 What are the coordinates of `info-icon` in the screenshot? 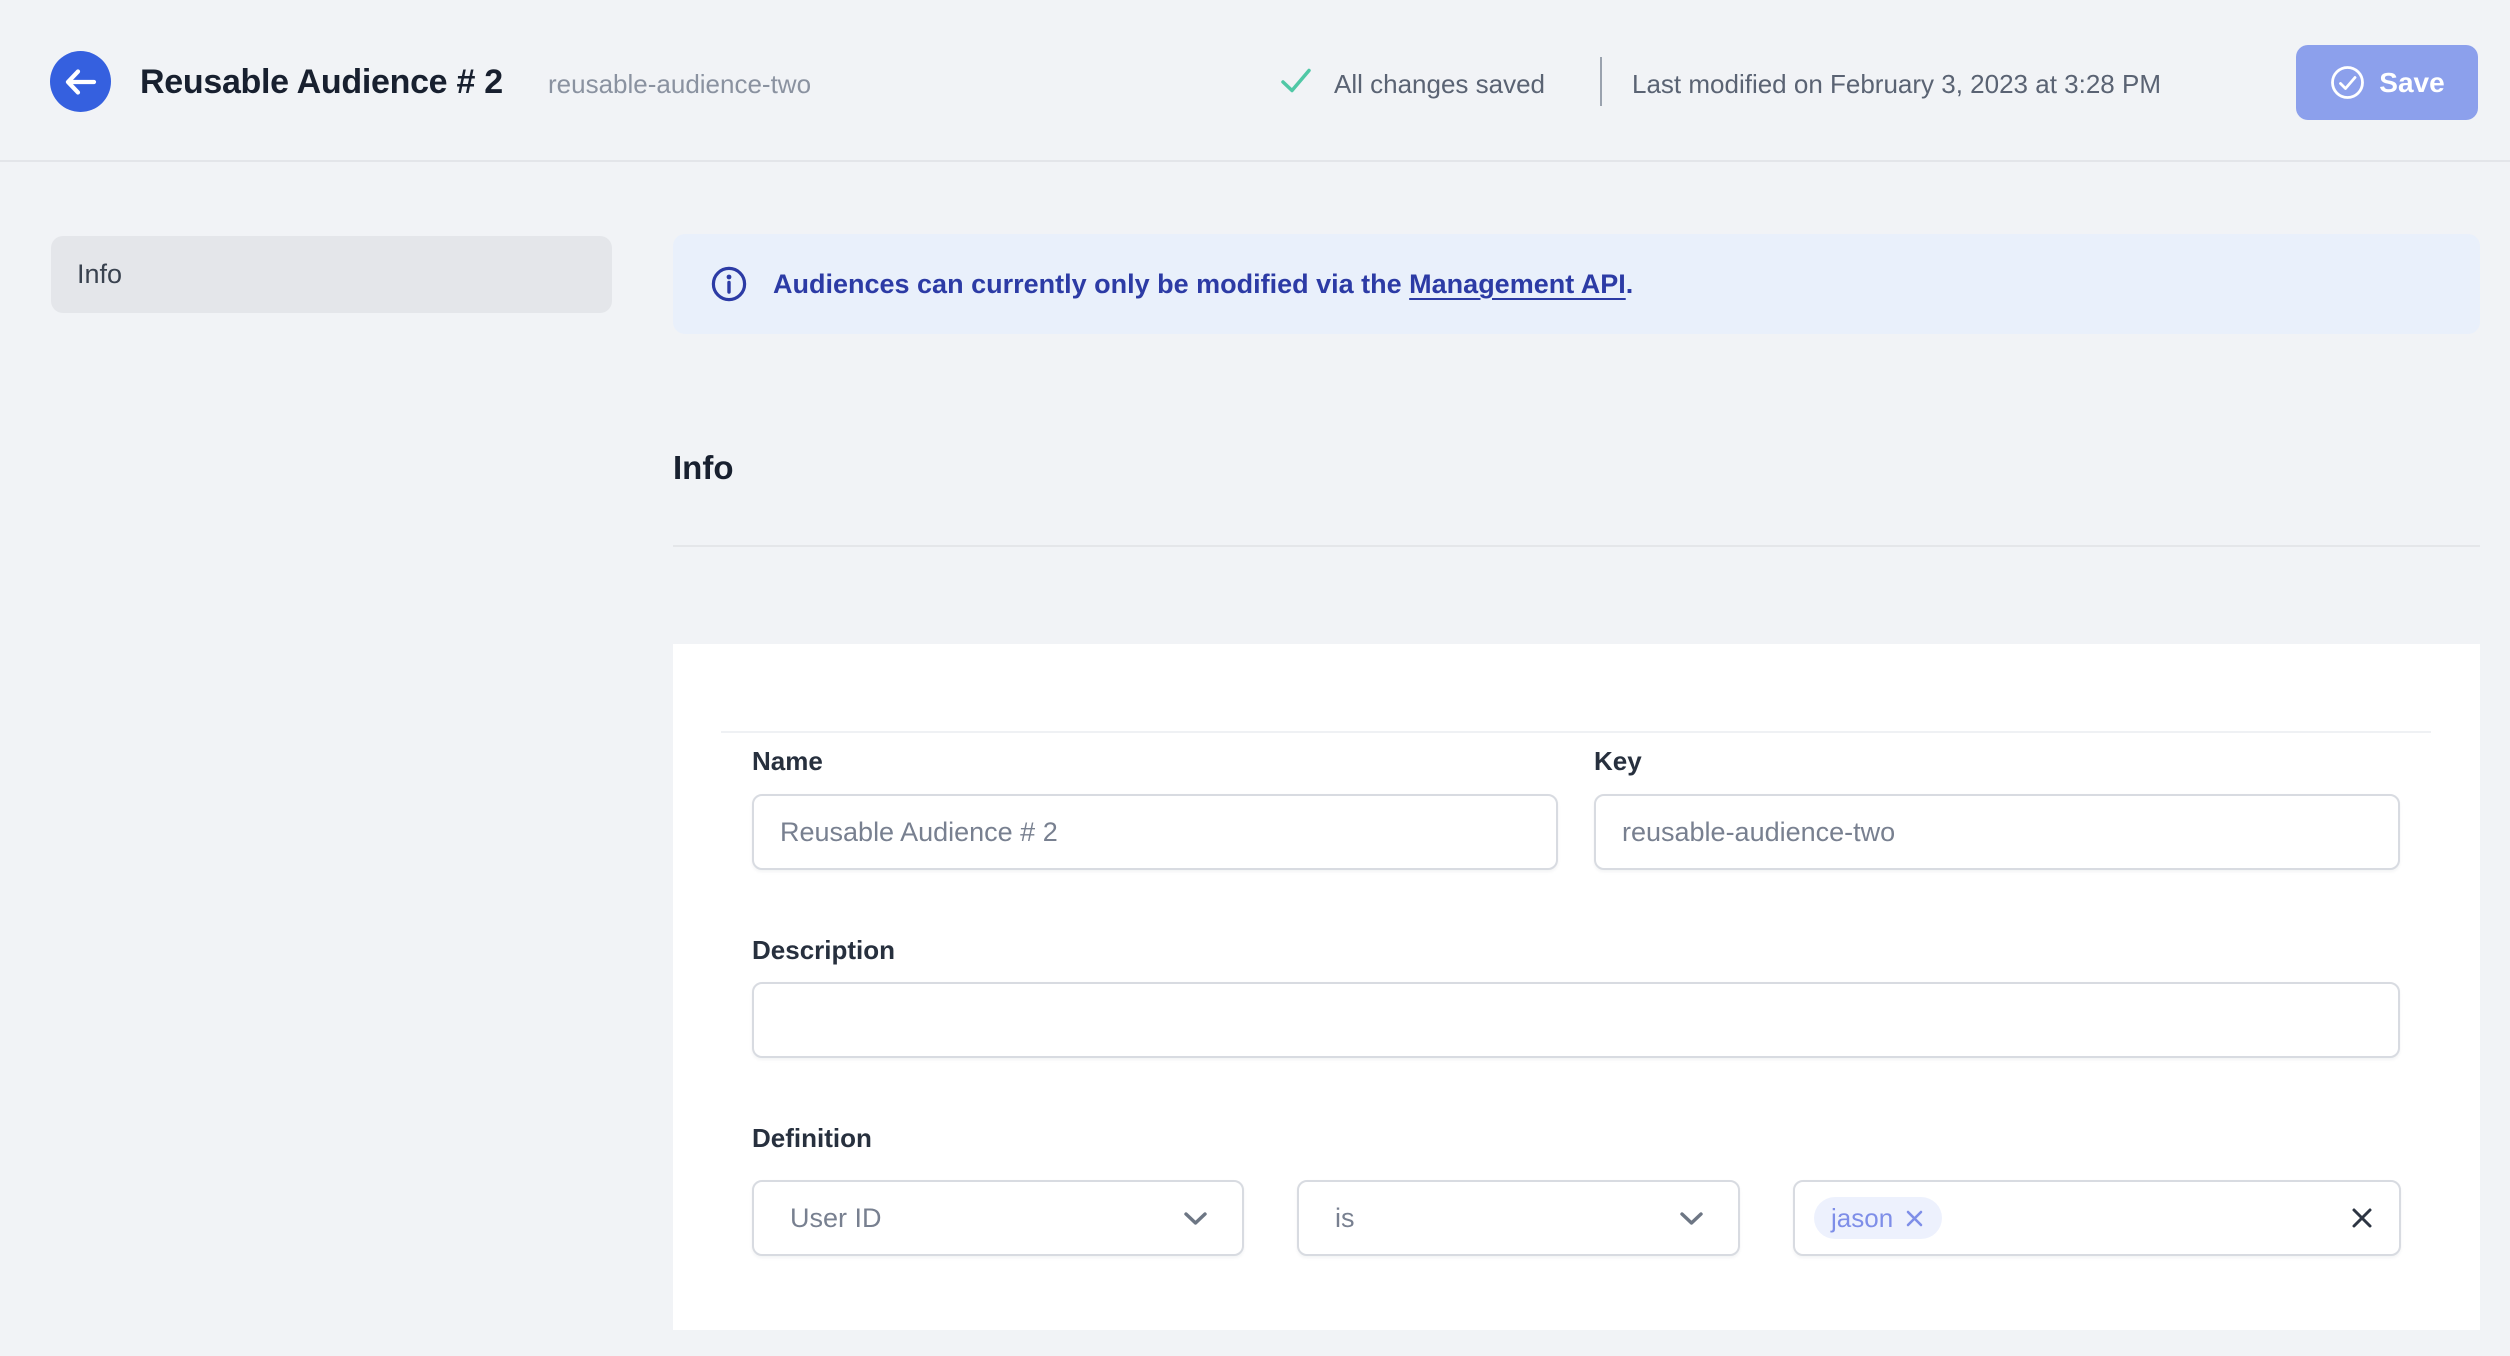 It's located at (729, 284).